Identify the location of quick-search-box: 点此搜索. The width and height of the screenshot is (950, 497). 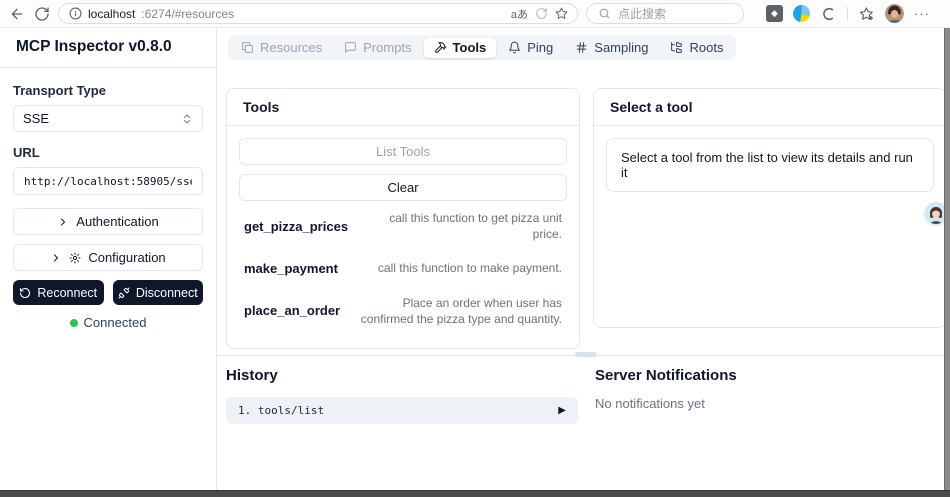
(665, 13).